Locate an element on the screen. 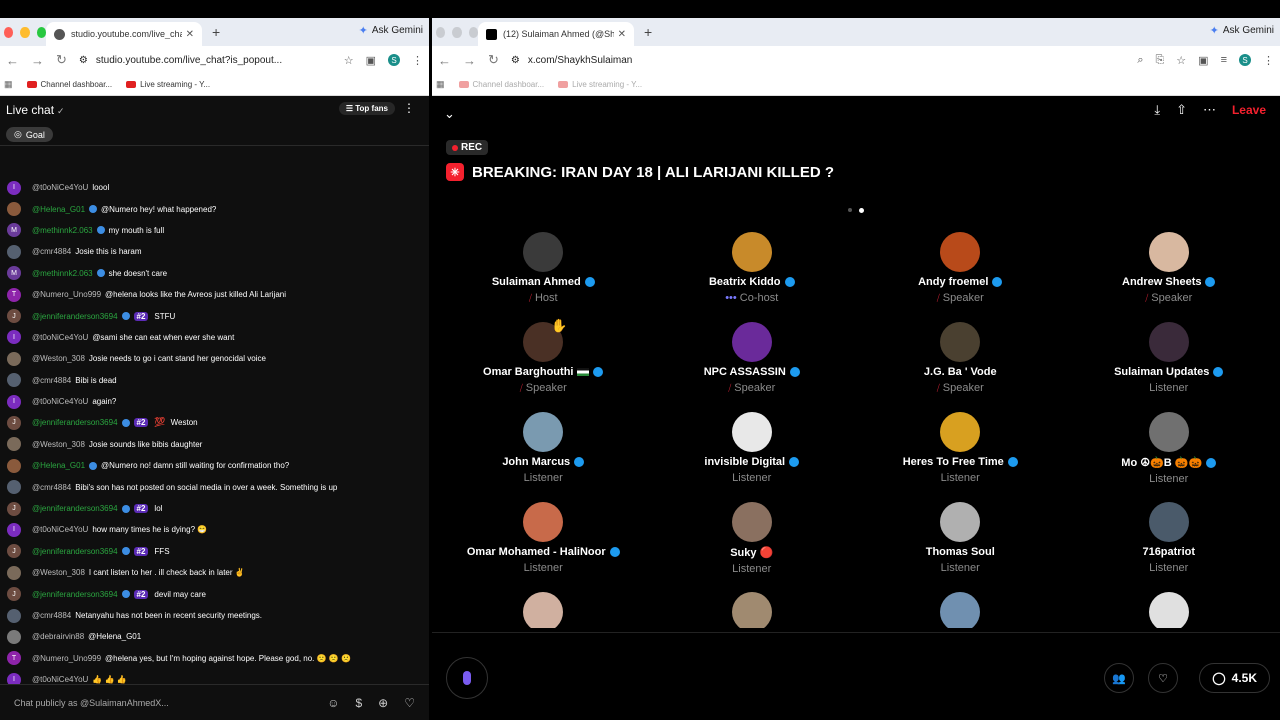  participant-card: NPC ASSASSIN ⧸ Speaker is located at coordinates (752, 367).